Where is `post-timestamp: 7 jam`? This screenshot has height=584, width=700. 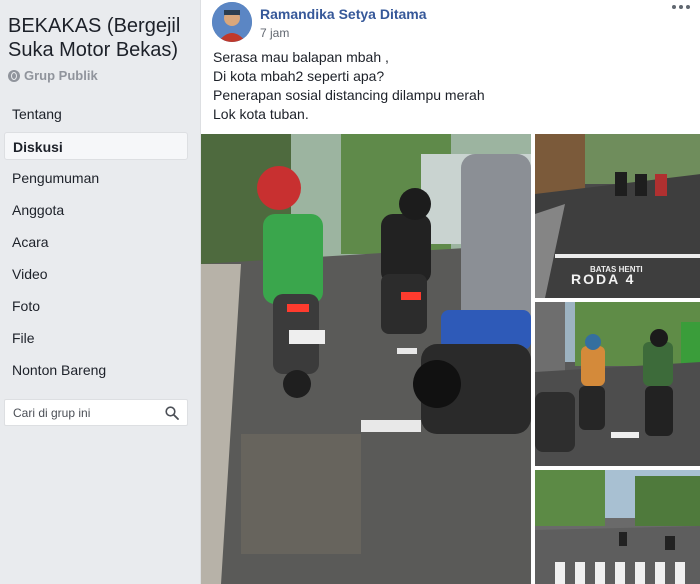 post-timestamp: 7 jam is located at coordinates (274, 33).